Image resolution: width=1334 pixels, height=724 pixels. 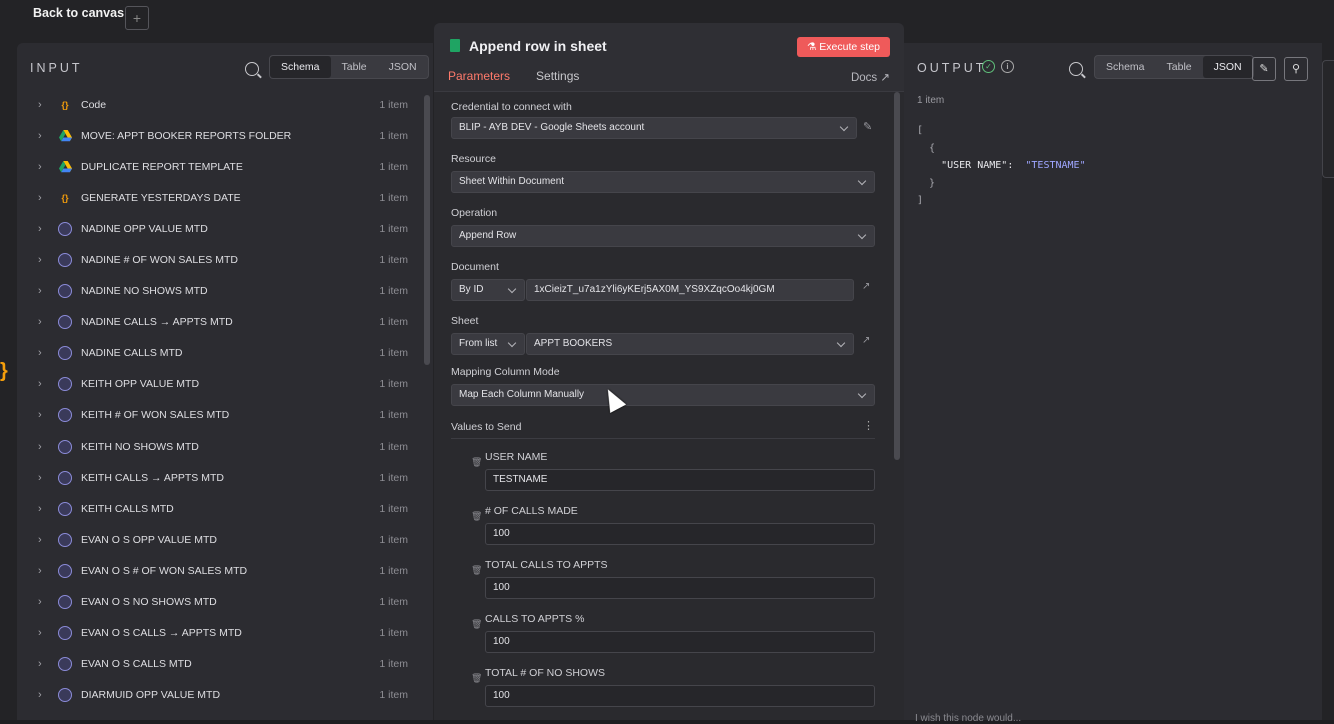 I want to click on input-view-table: Table, so click(x=354, y=67).